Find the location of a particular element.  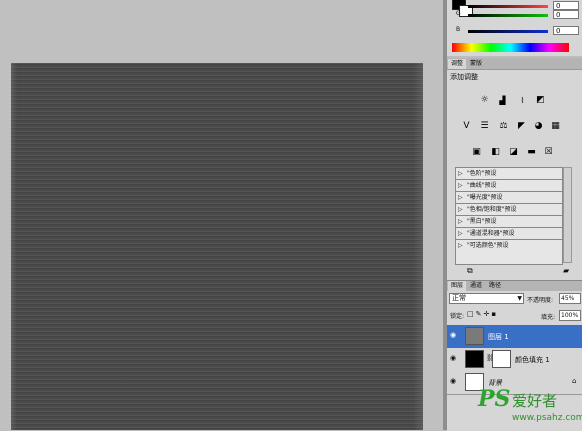

preset-item: ▷ "曝光度"预设 is located at coordinates (509, 198).